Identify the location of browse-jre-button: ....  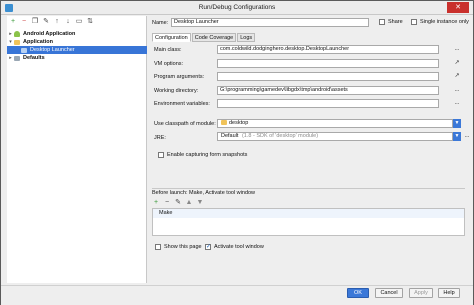
(467, 137).